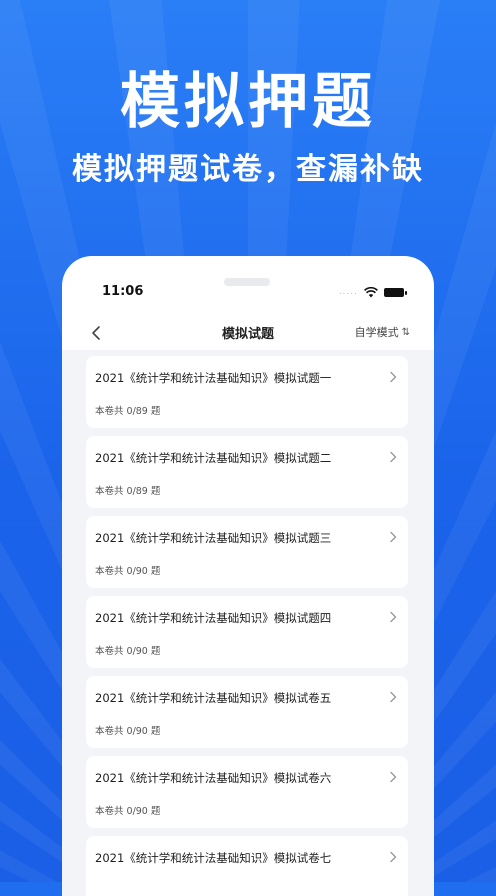  Describe the element at coordinates (248, 333) in the screenshot. I see `navbar: 模拟试题 自学模式 ⇅` at that location.